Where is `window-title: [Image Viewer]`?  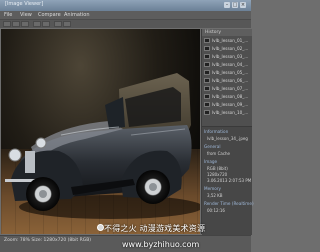
window-title: [Image Viewer] is located at coordinates (24, 4).